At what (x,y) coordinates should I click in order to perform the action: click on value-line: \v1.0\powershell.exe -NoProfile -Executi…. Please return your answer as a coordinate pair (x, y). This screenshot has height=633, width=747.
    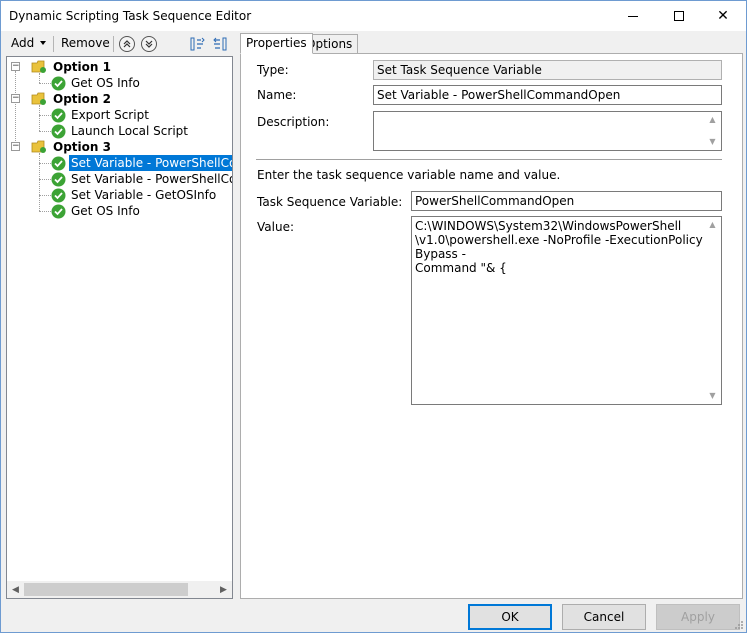
    Looking at the image, I should click on (559, 247).